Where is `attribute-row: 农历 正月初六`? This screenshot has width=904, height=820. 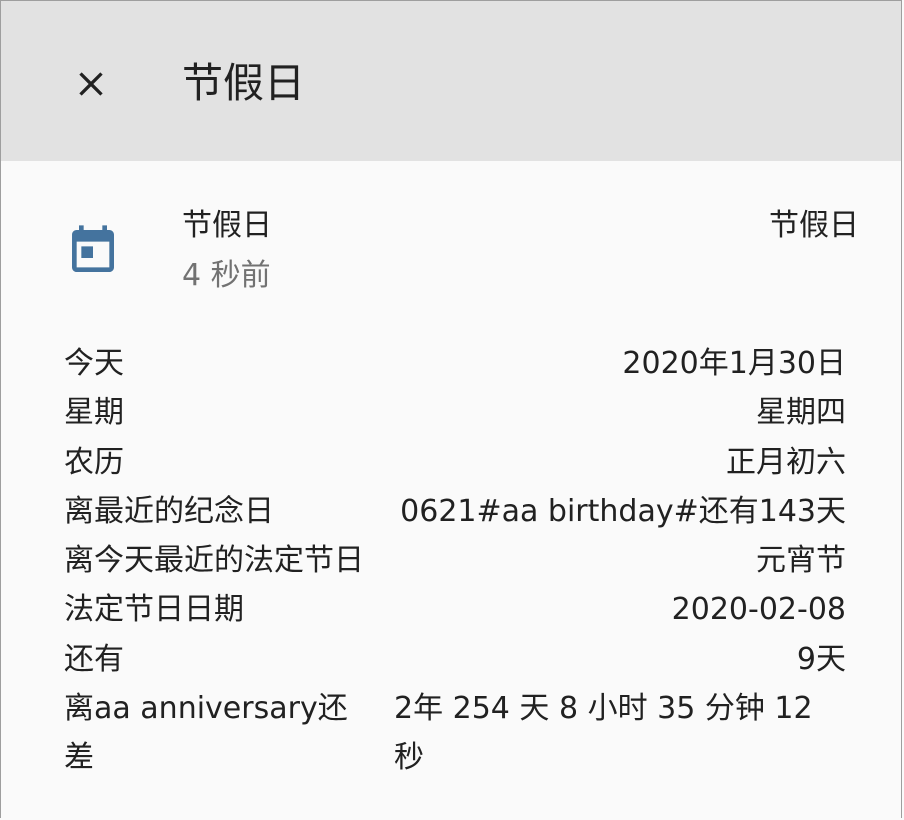
attribute-row: 农历 正月初六 is located at coordinates (455, 462).